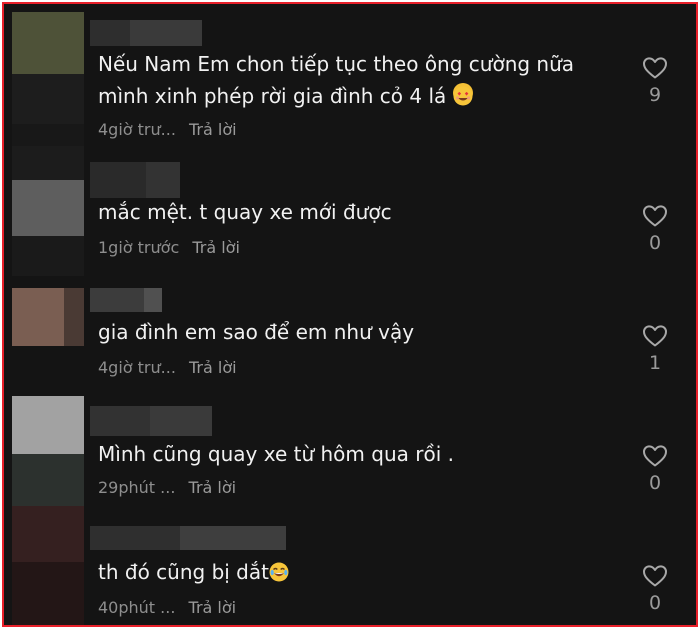 The width and height of the screenshot is (700, 629). I want to click on like-button: 9, so click(655, 81).